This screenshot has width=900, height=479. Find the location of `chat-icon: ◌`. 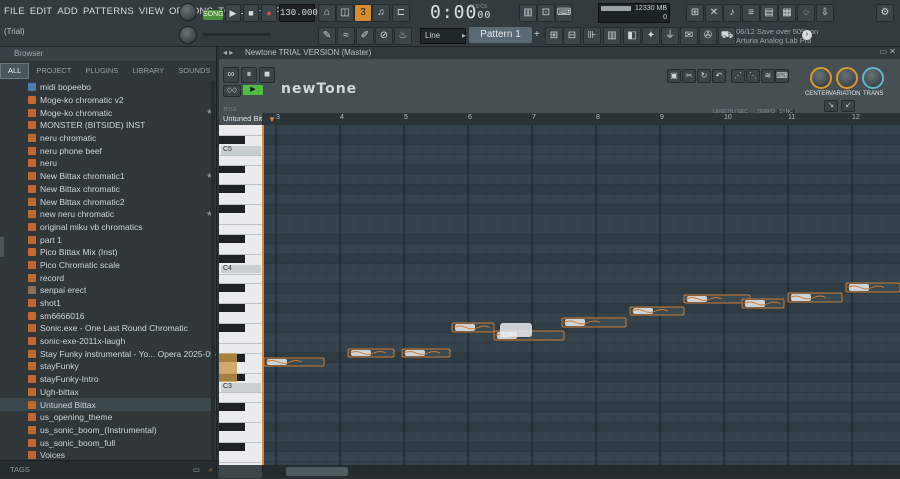

chat-icon: ◌ is located at coordinates (806, 13).